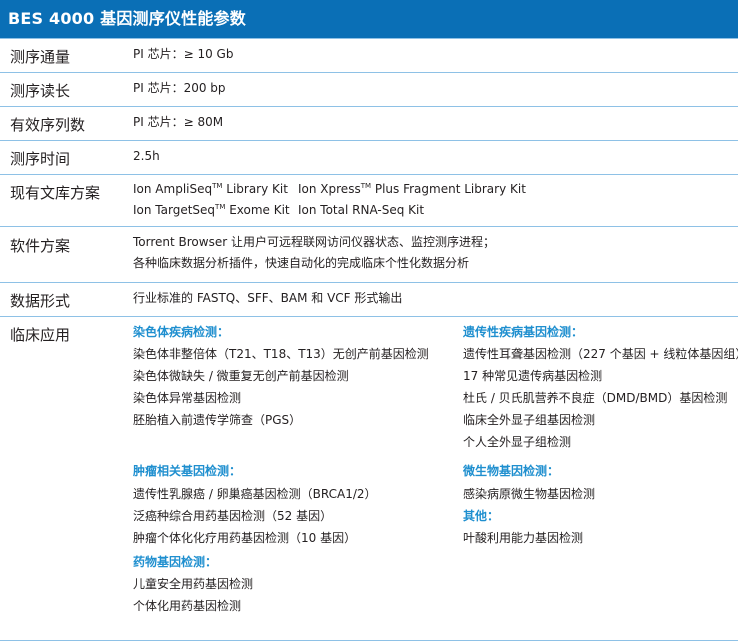  What do you see at coordinates (187, 398) in the screenshot?
I see `list-item: 染色体异常基因检测` at bounding box center [187, 398].